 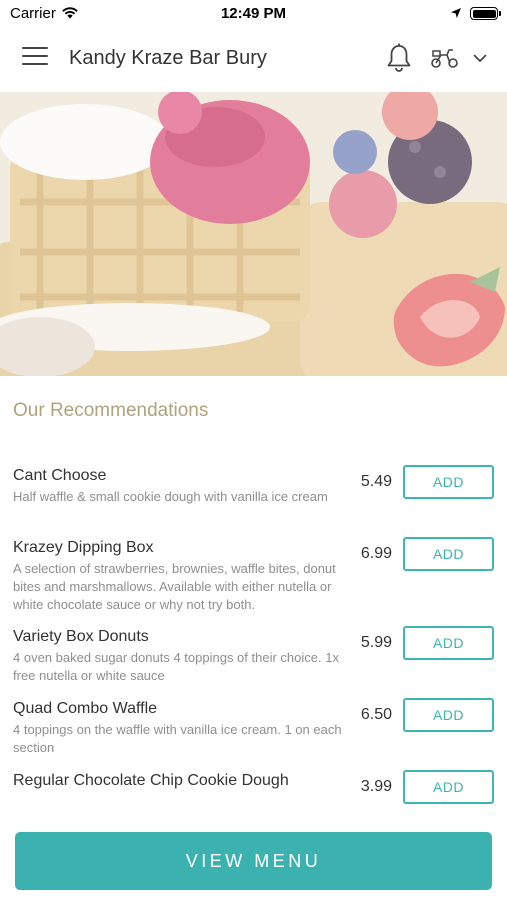 I want to click on item-price: 5.49, so click(x=376, y=481).